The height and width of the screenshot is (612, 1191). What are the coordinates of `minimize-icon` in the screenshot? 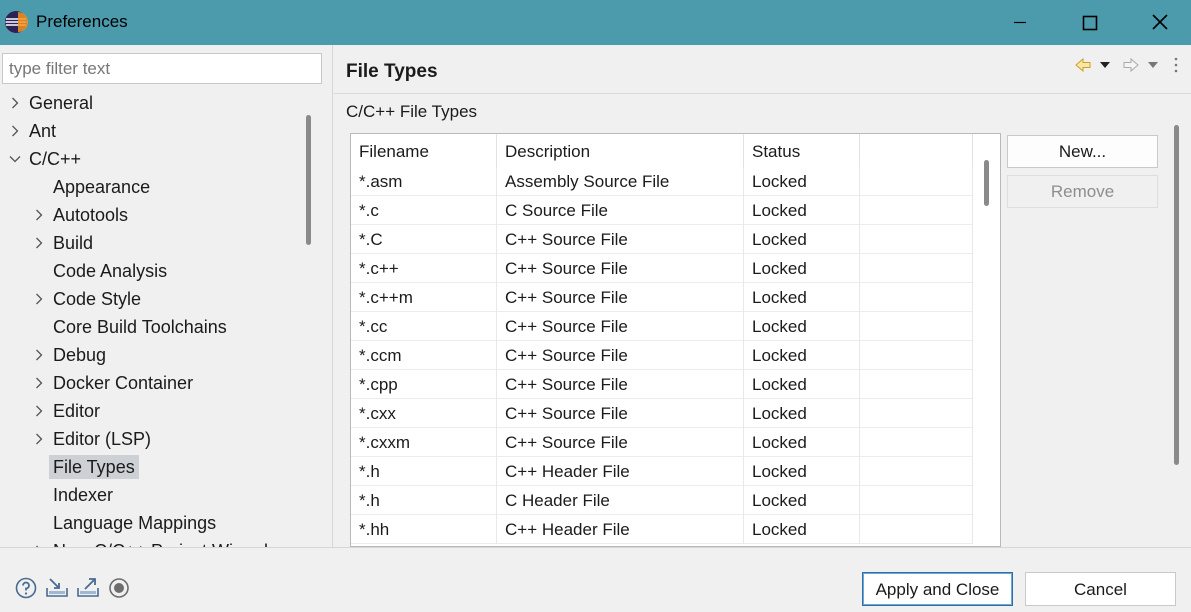 It's located at (1019, 22).